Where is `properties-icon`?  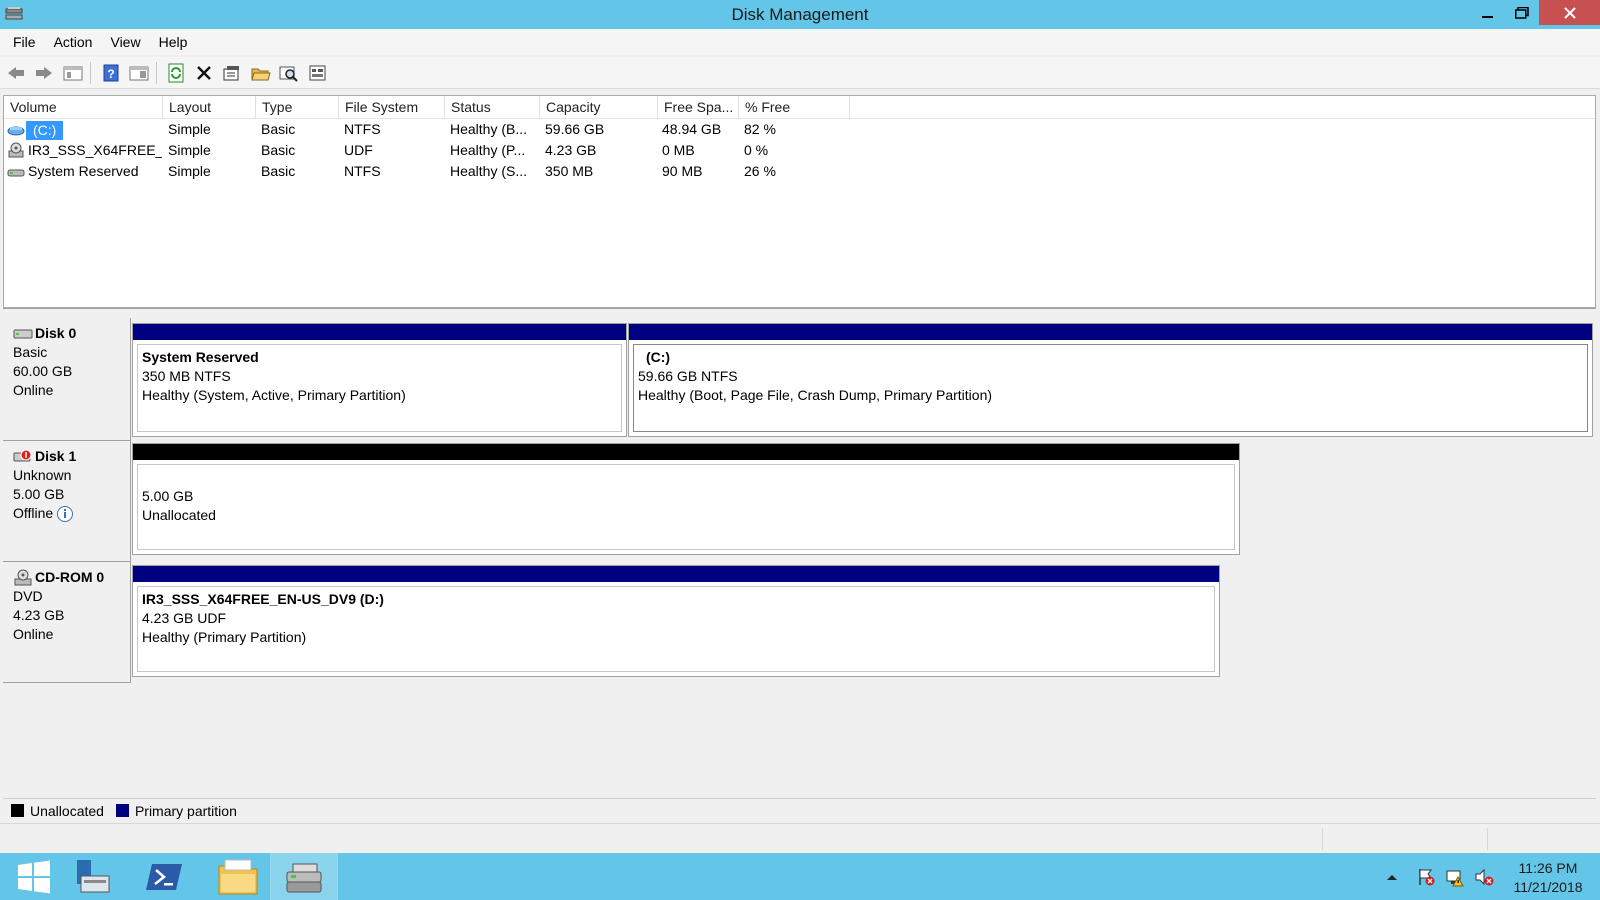
properties-icon is located at coordinates (232, 73).